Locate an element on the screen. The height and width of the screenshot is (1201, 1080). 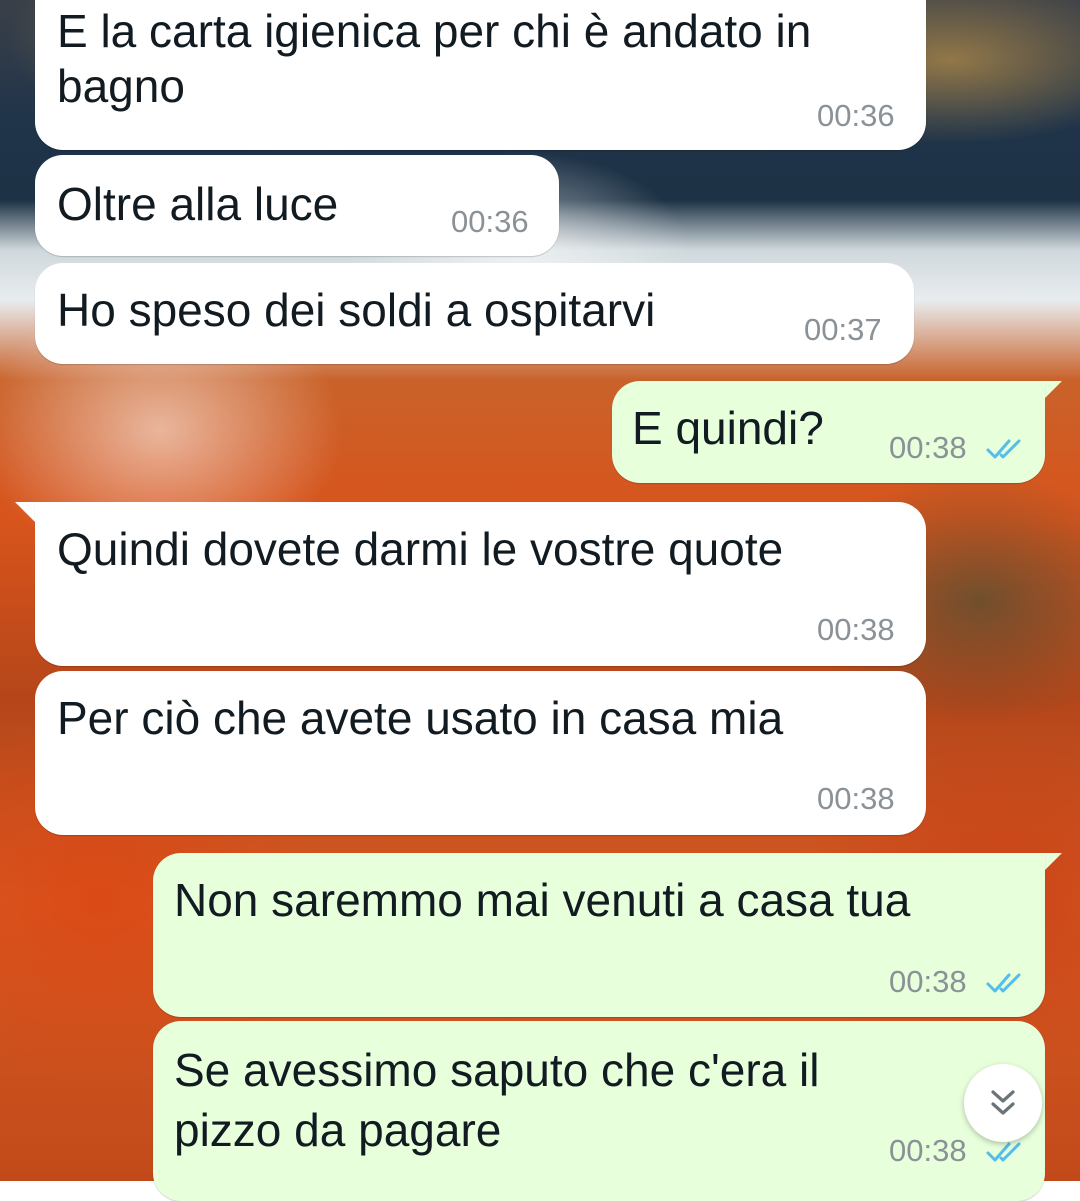
message-timestamp: 00:37 is located at coordinates (843, 329).